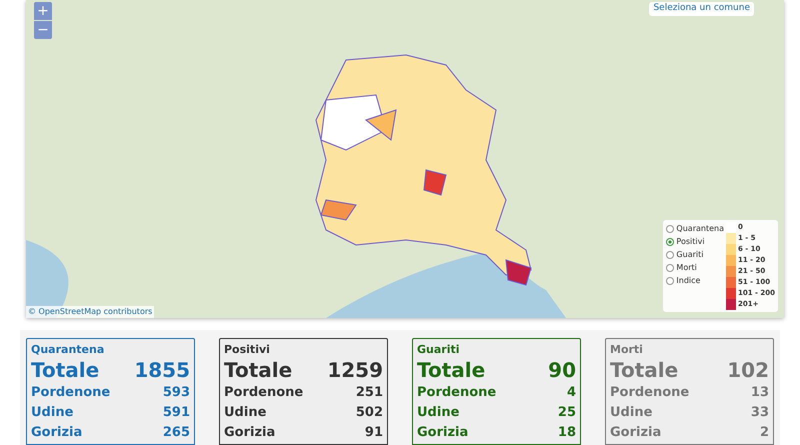 Image resolution: width=800 pixels, height=445 pixels. What do you see at coordinates (567, 413) in the screenshot?
I see `province-value: 25` at bounding box center [567, 413].